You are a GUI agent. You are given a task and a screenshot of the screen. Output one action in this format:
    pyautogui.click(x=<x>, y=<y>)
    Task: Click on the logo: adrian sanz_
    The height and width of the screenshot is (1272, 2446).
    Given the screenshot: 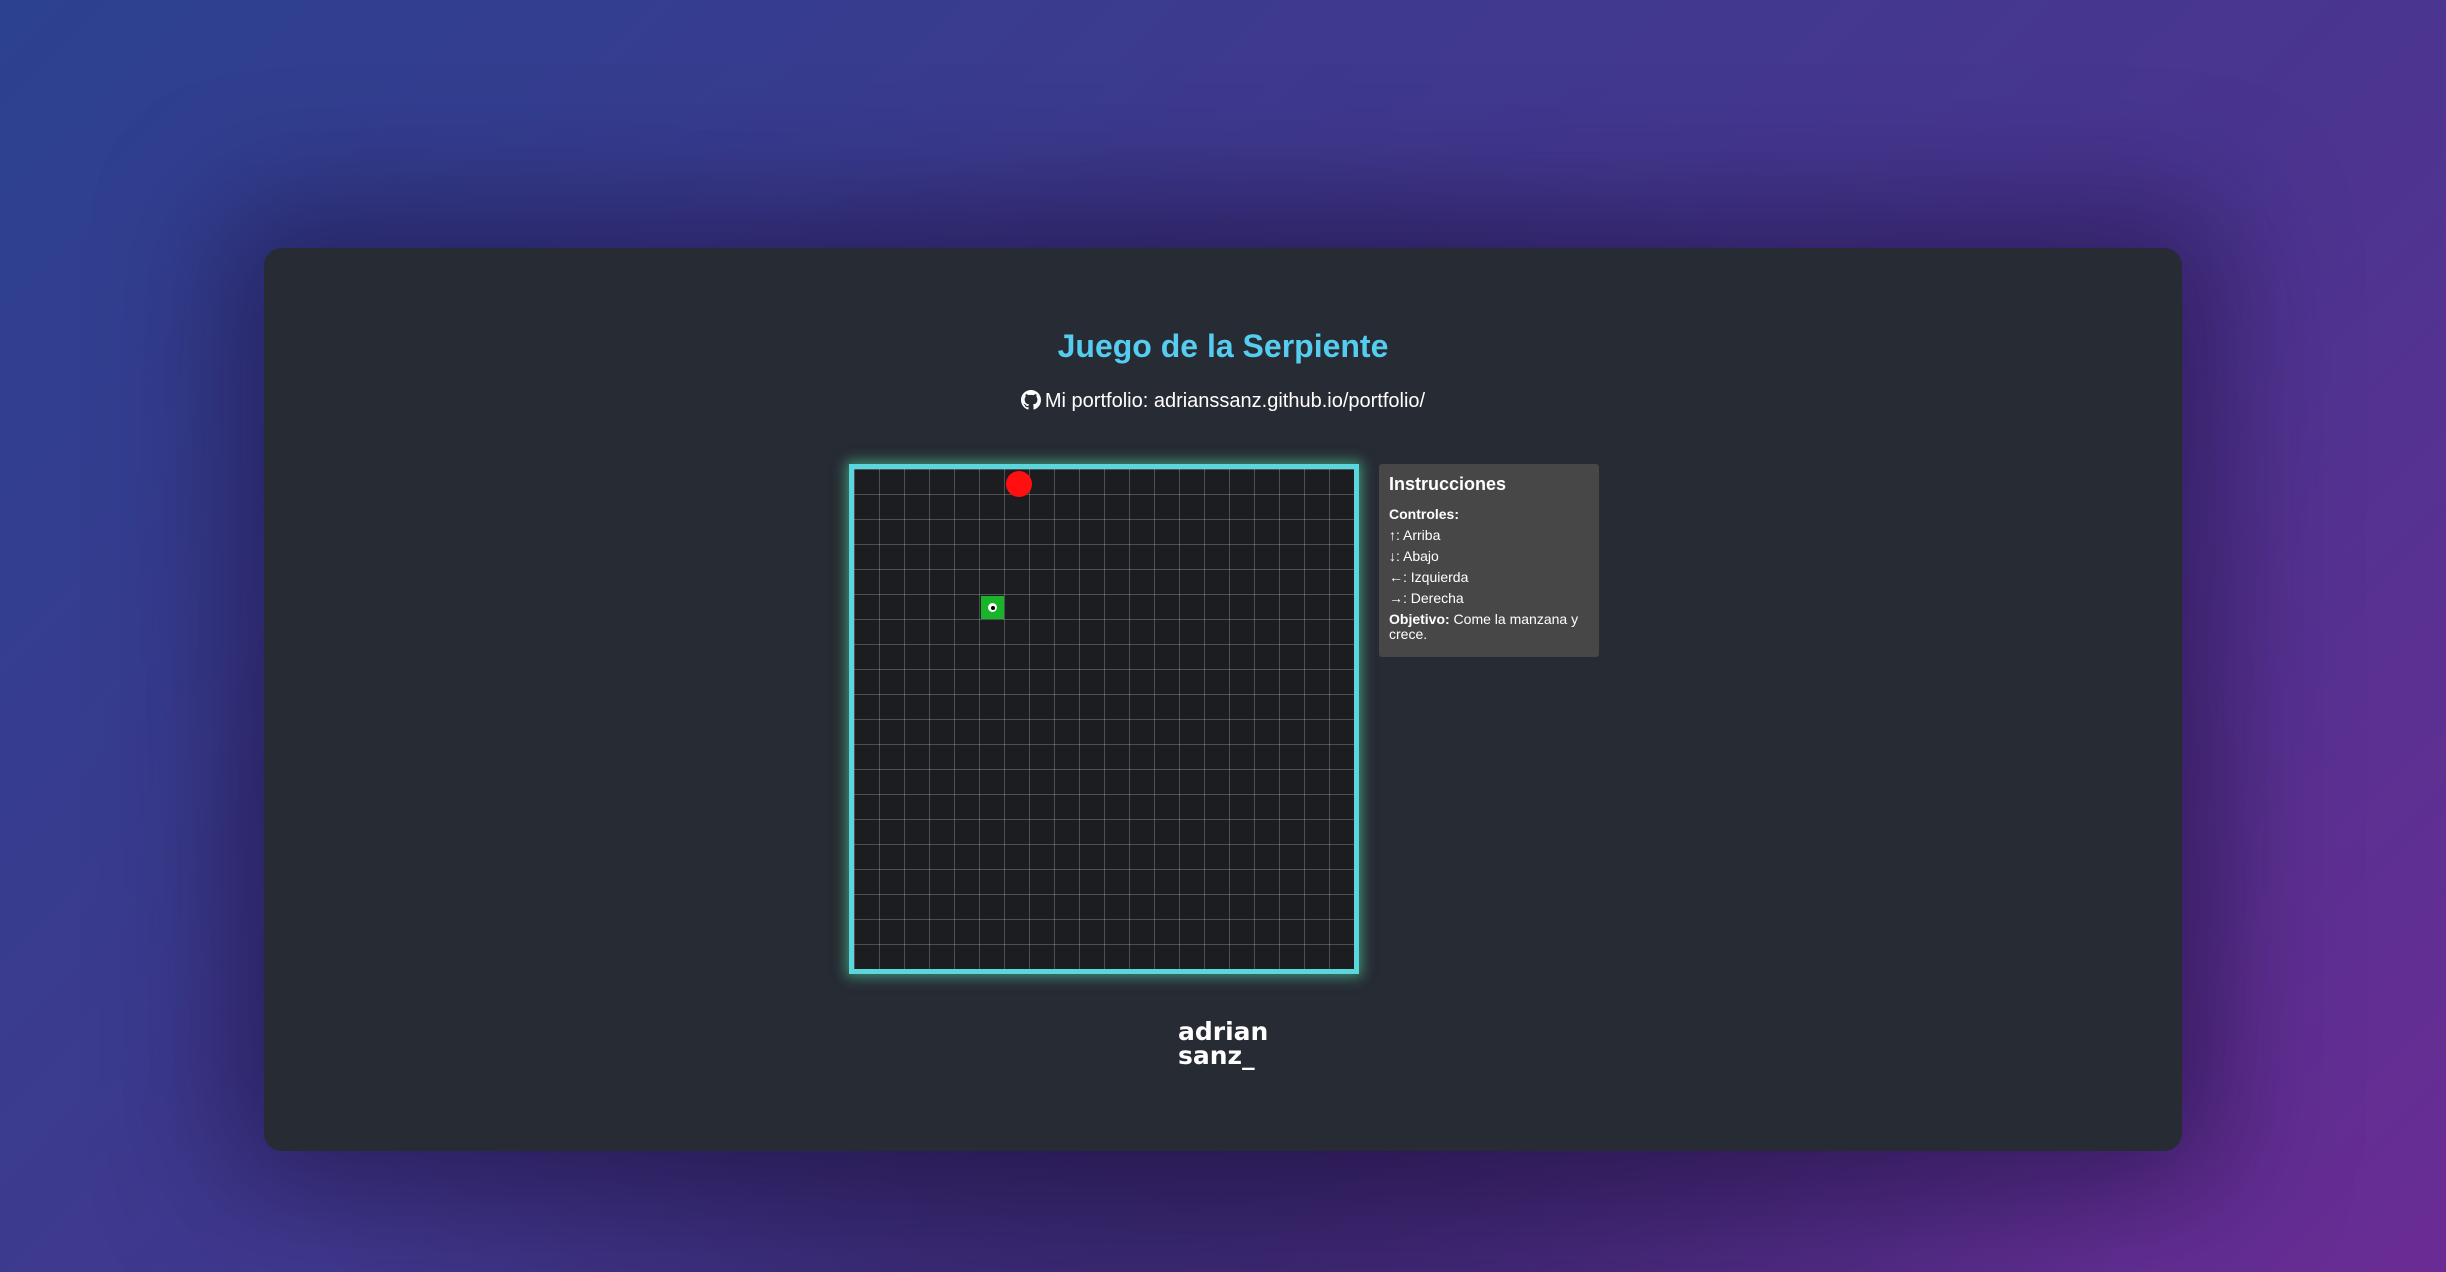 What is the action you would take?
    pyautogui.click(x=1223, y=1044)
    